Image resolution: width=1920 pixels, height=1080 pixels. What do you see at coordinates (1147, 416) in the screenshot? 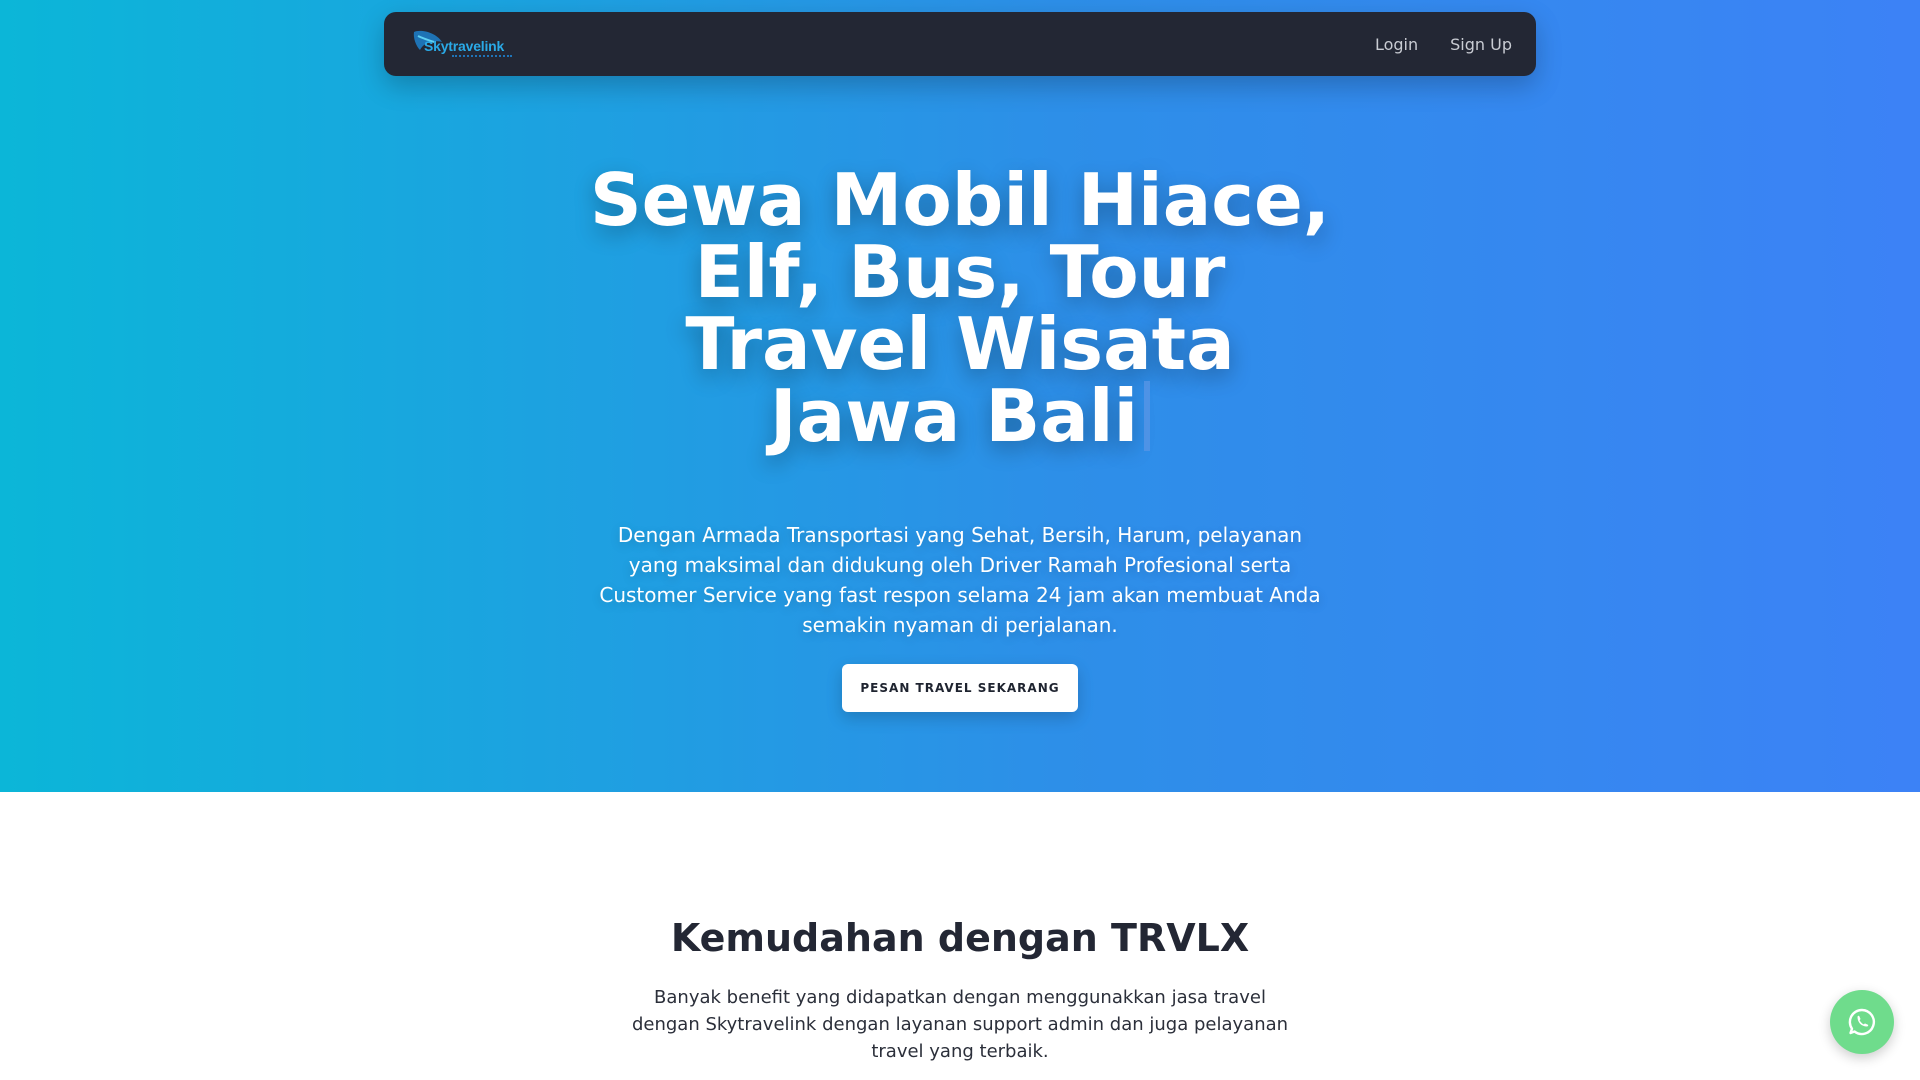
I see `typing-caret` at bounding box center [1147, 416].